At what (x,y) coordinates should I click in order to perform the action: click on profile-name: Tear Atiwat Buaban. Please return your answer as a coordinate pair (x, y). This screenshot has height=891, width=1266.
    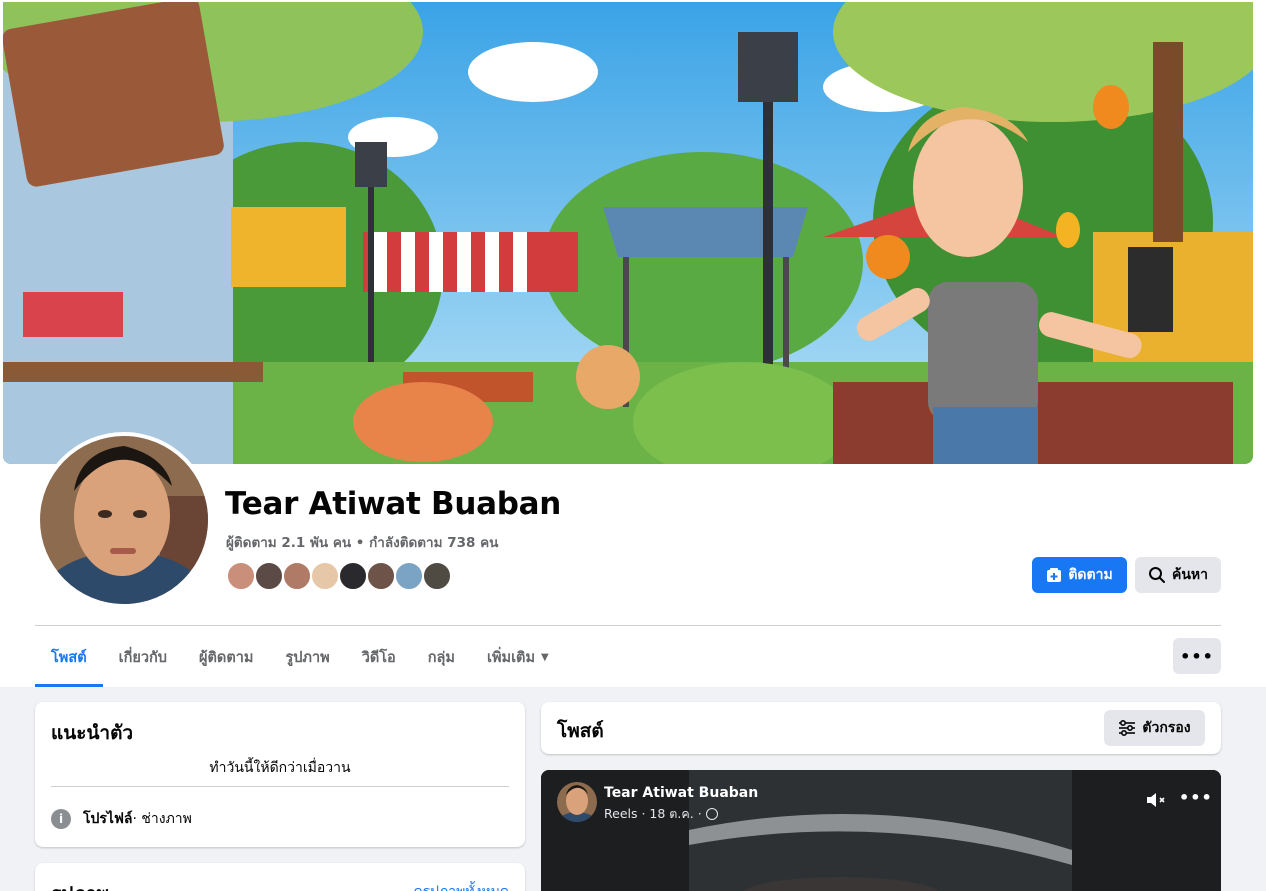
    Looking at the image, I should click on (393, 504).